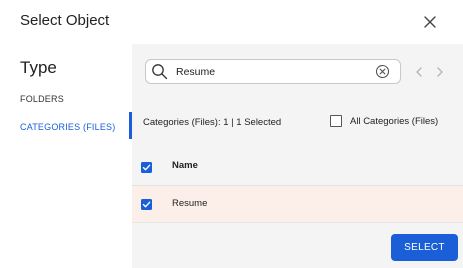 The image size is (463, 268). Describe the element at coordinates (419, 71) in the screenshot. I see `chevron-left-icon` at that location.